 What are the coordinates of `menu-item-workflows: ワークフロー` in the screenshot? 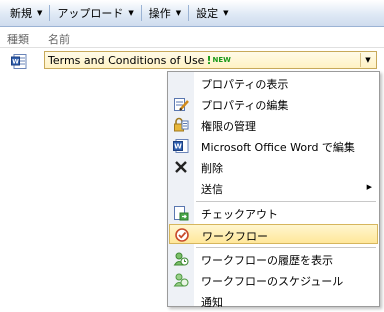 It's located at (273, 234).